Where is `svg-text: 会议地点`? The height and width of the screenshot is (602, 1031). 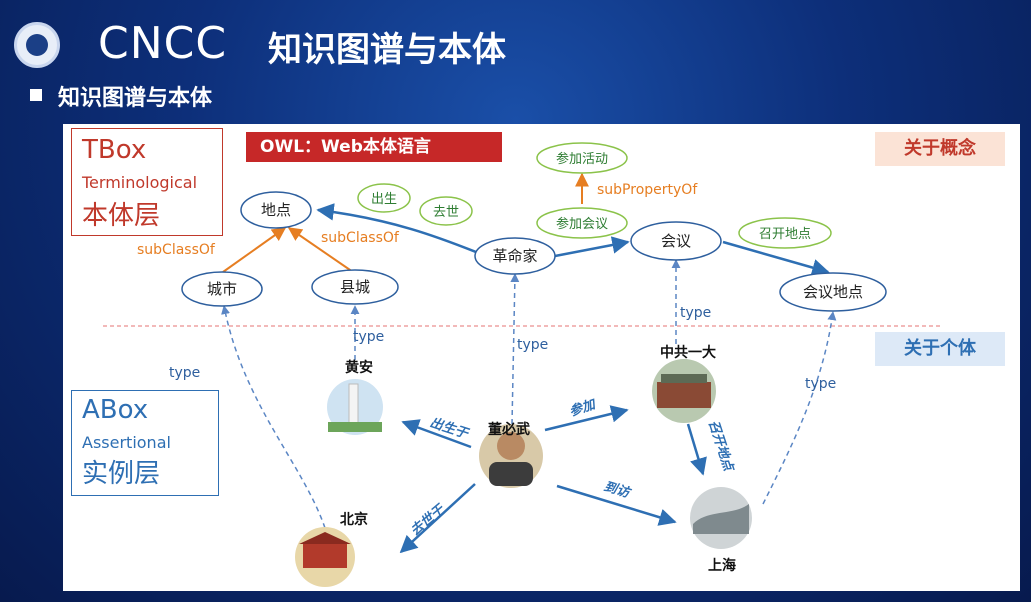 svg-text: 会议地点 is located at coordinates (833, 292).